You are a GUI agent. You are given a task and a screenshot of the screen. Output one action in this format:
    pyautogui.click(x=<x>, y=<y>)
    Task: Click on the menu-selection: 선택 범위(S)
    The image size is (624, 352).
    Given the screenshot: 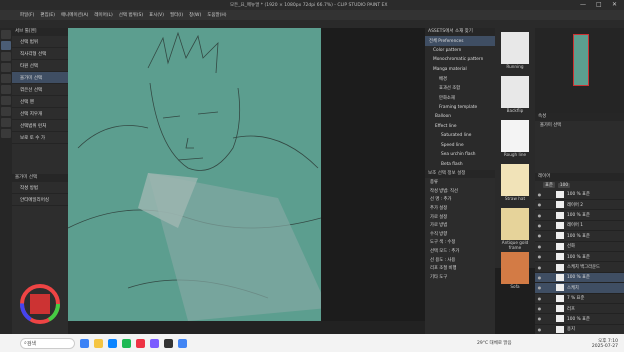 What is the action you would take?
    pyautogui.click(x=131, y=15)
    